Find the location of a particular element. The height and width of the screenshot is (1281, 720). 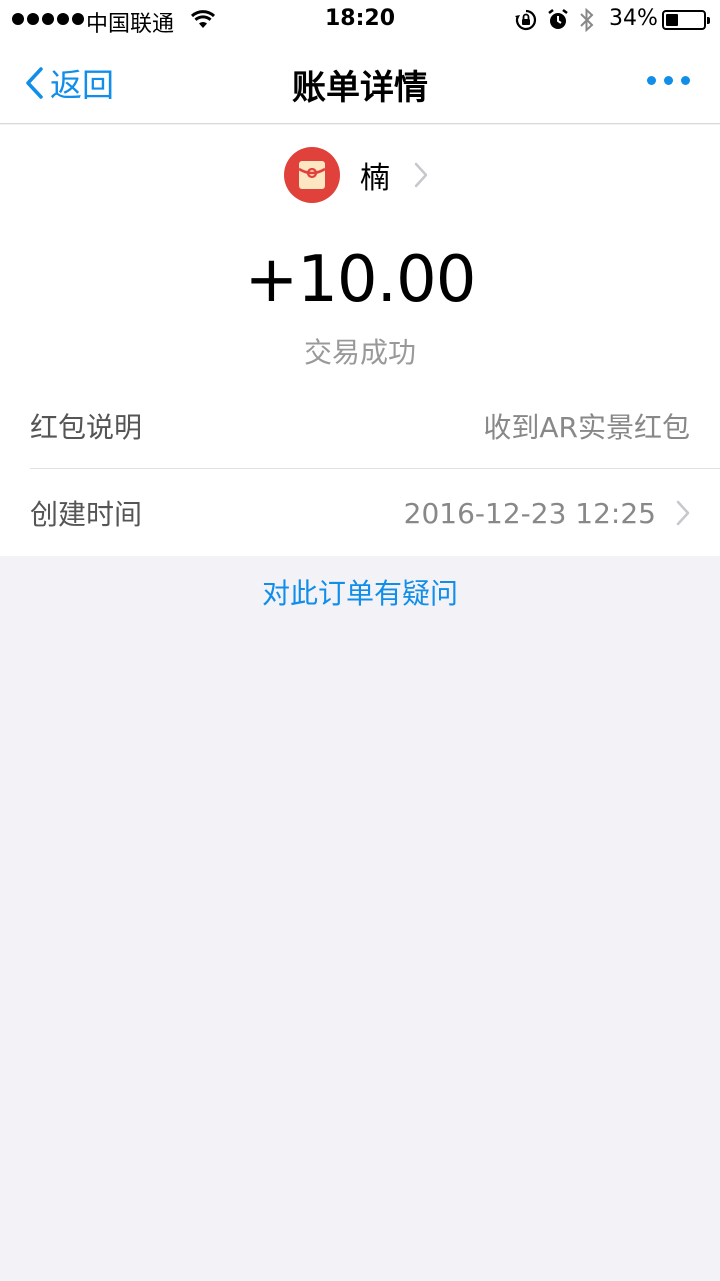

transaction-status: 交易成功 is located at coordinates (359, 352).